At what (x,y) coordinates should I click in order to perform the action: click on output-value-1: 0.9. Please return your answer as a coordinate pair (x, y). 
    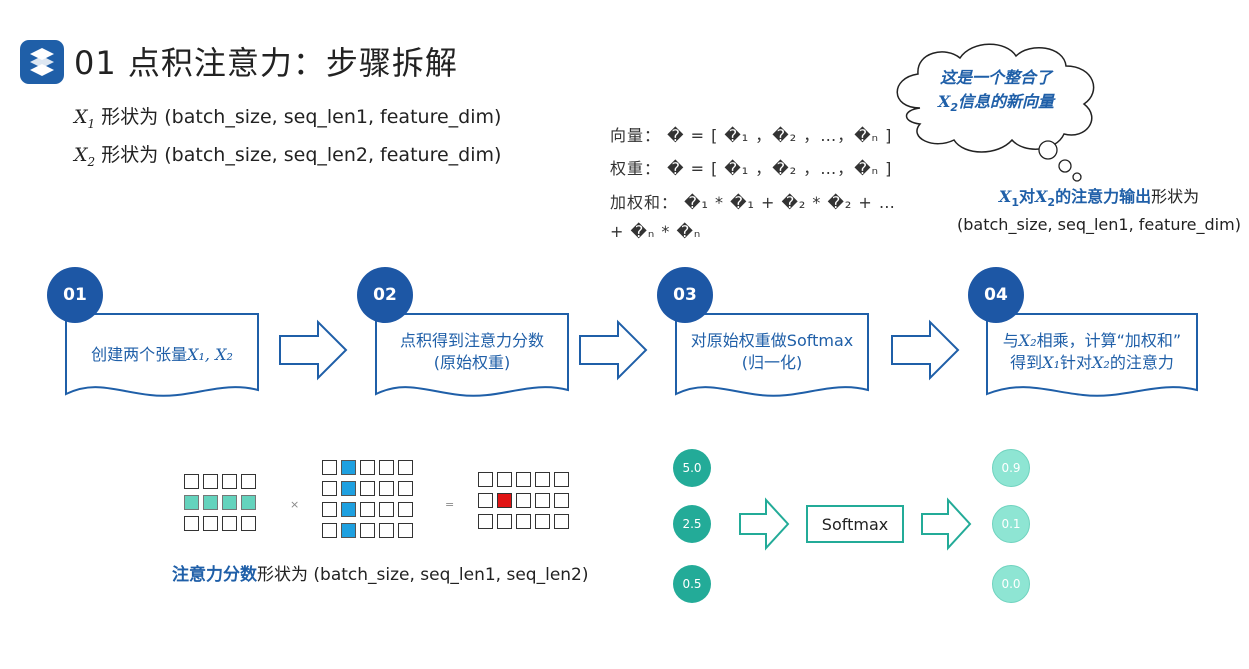
    Looking at the image, I should click on (1011, 468).